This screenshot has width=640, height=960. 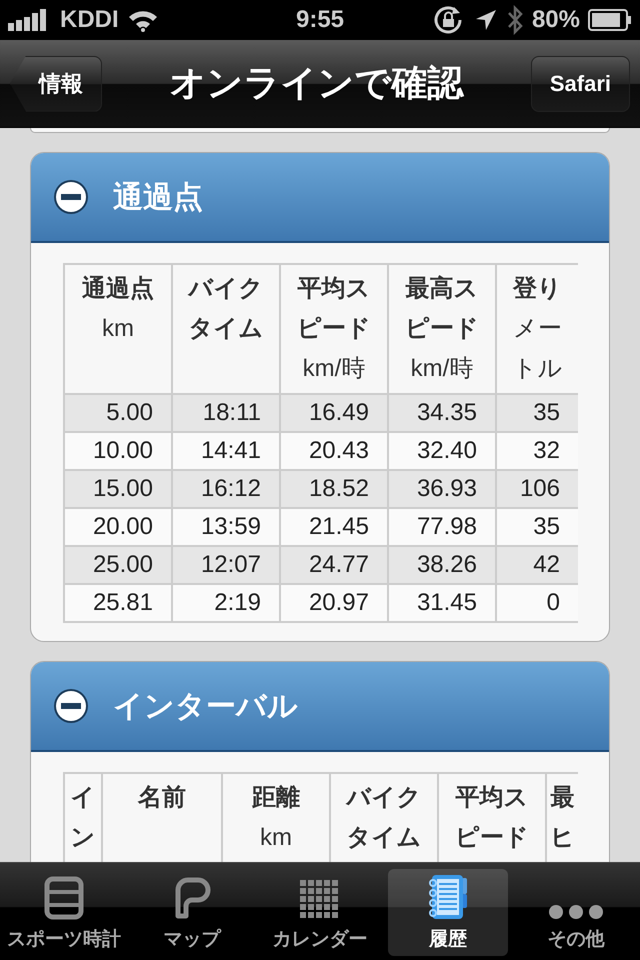 What do you see at coordinates (442, 413) in the screenshot?
I see `table-cell: 34.35` at bounding box center [442, 413].